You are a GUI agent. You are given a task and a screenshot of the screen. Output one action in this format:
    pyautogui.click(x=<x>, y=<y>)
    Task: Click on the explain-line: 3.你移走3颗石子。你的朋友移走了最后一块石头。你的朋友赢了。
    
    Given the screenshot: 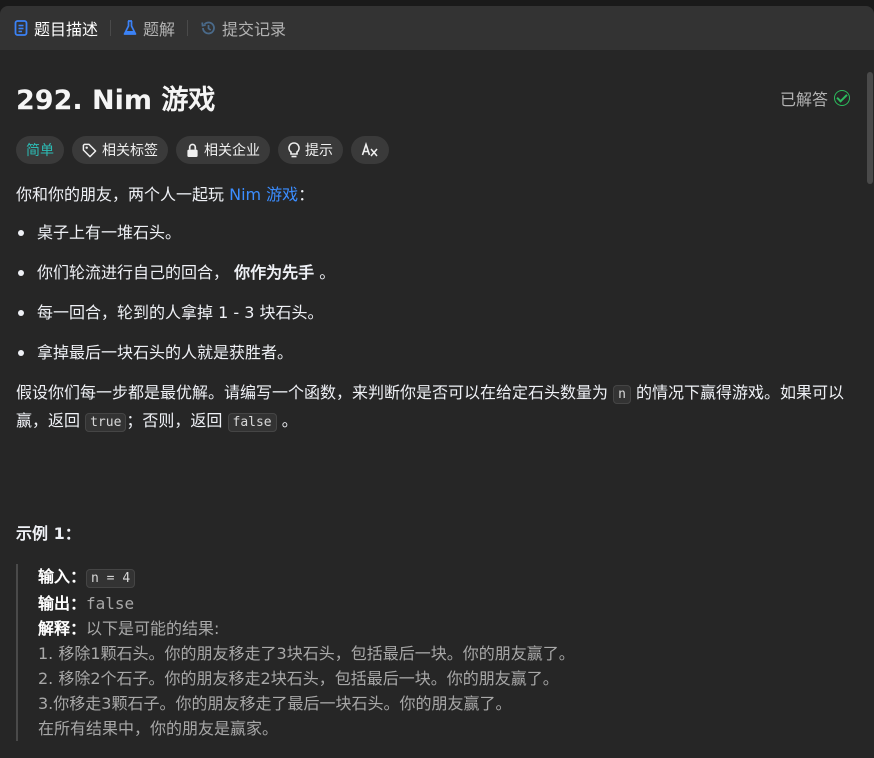 What is the action you would take?
    pyautogui.click(x=275, y=703)
    